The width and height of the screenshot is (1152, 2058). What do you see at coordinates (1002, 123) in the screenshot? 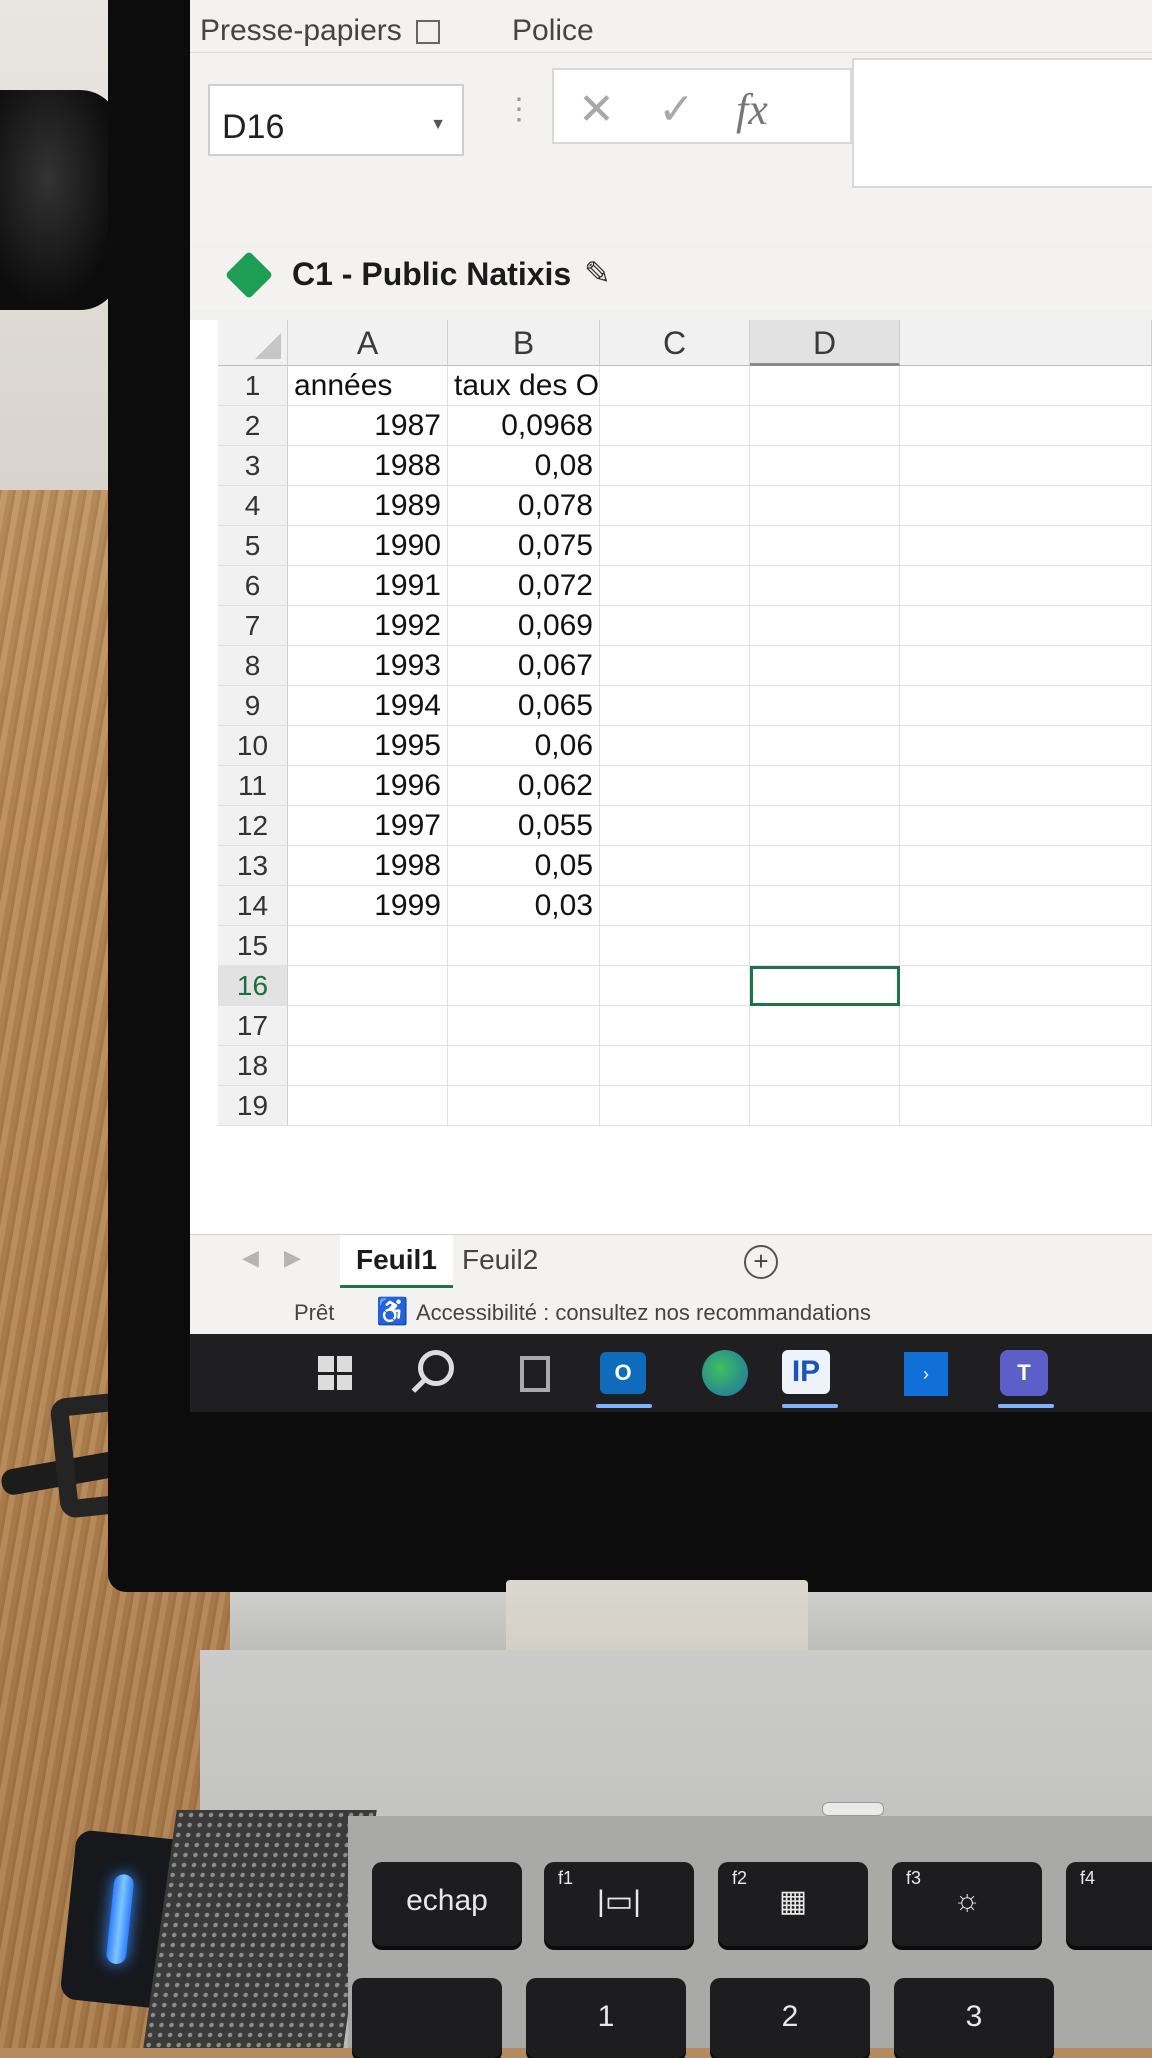
I see `formula-bar-input` at bounding box center [1002, 123].